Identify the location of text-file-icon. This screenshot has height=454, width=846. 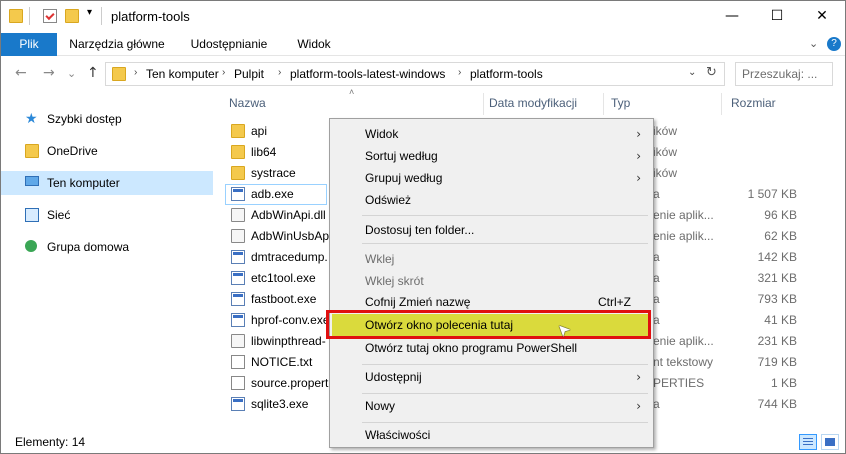
(238, 362).